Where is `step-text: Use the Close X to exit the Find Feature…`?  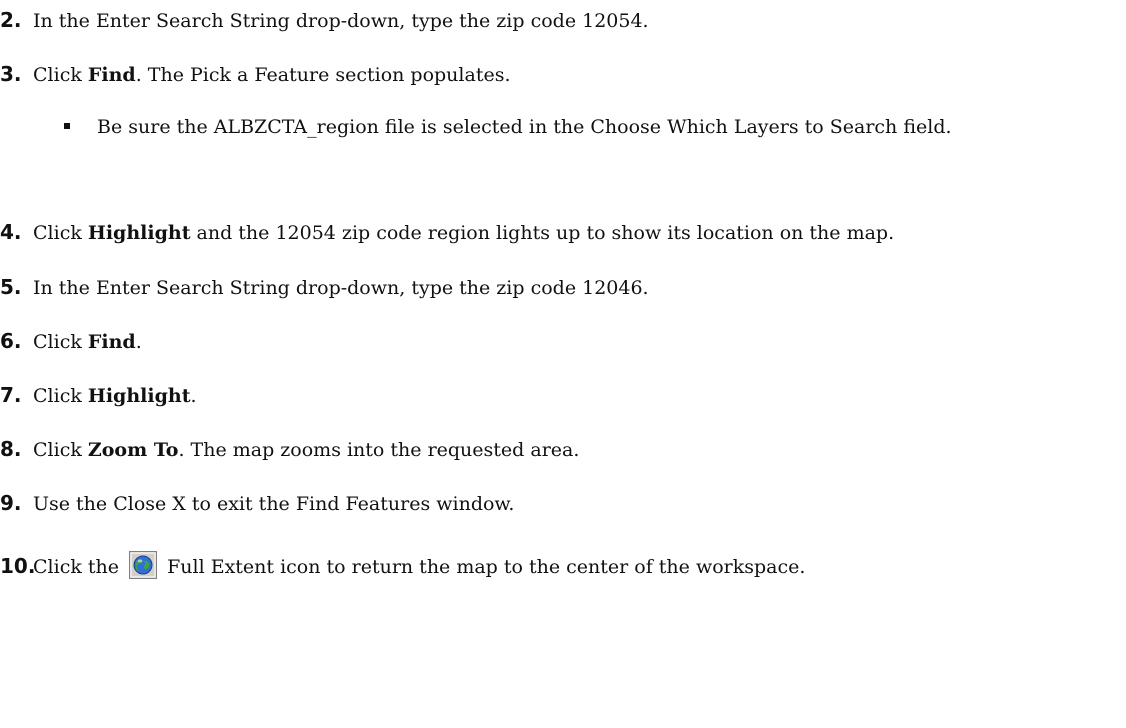 step-text: Use the Close X to exit the Find Feature… is located at coordinates (274, 504).